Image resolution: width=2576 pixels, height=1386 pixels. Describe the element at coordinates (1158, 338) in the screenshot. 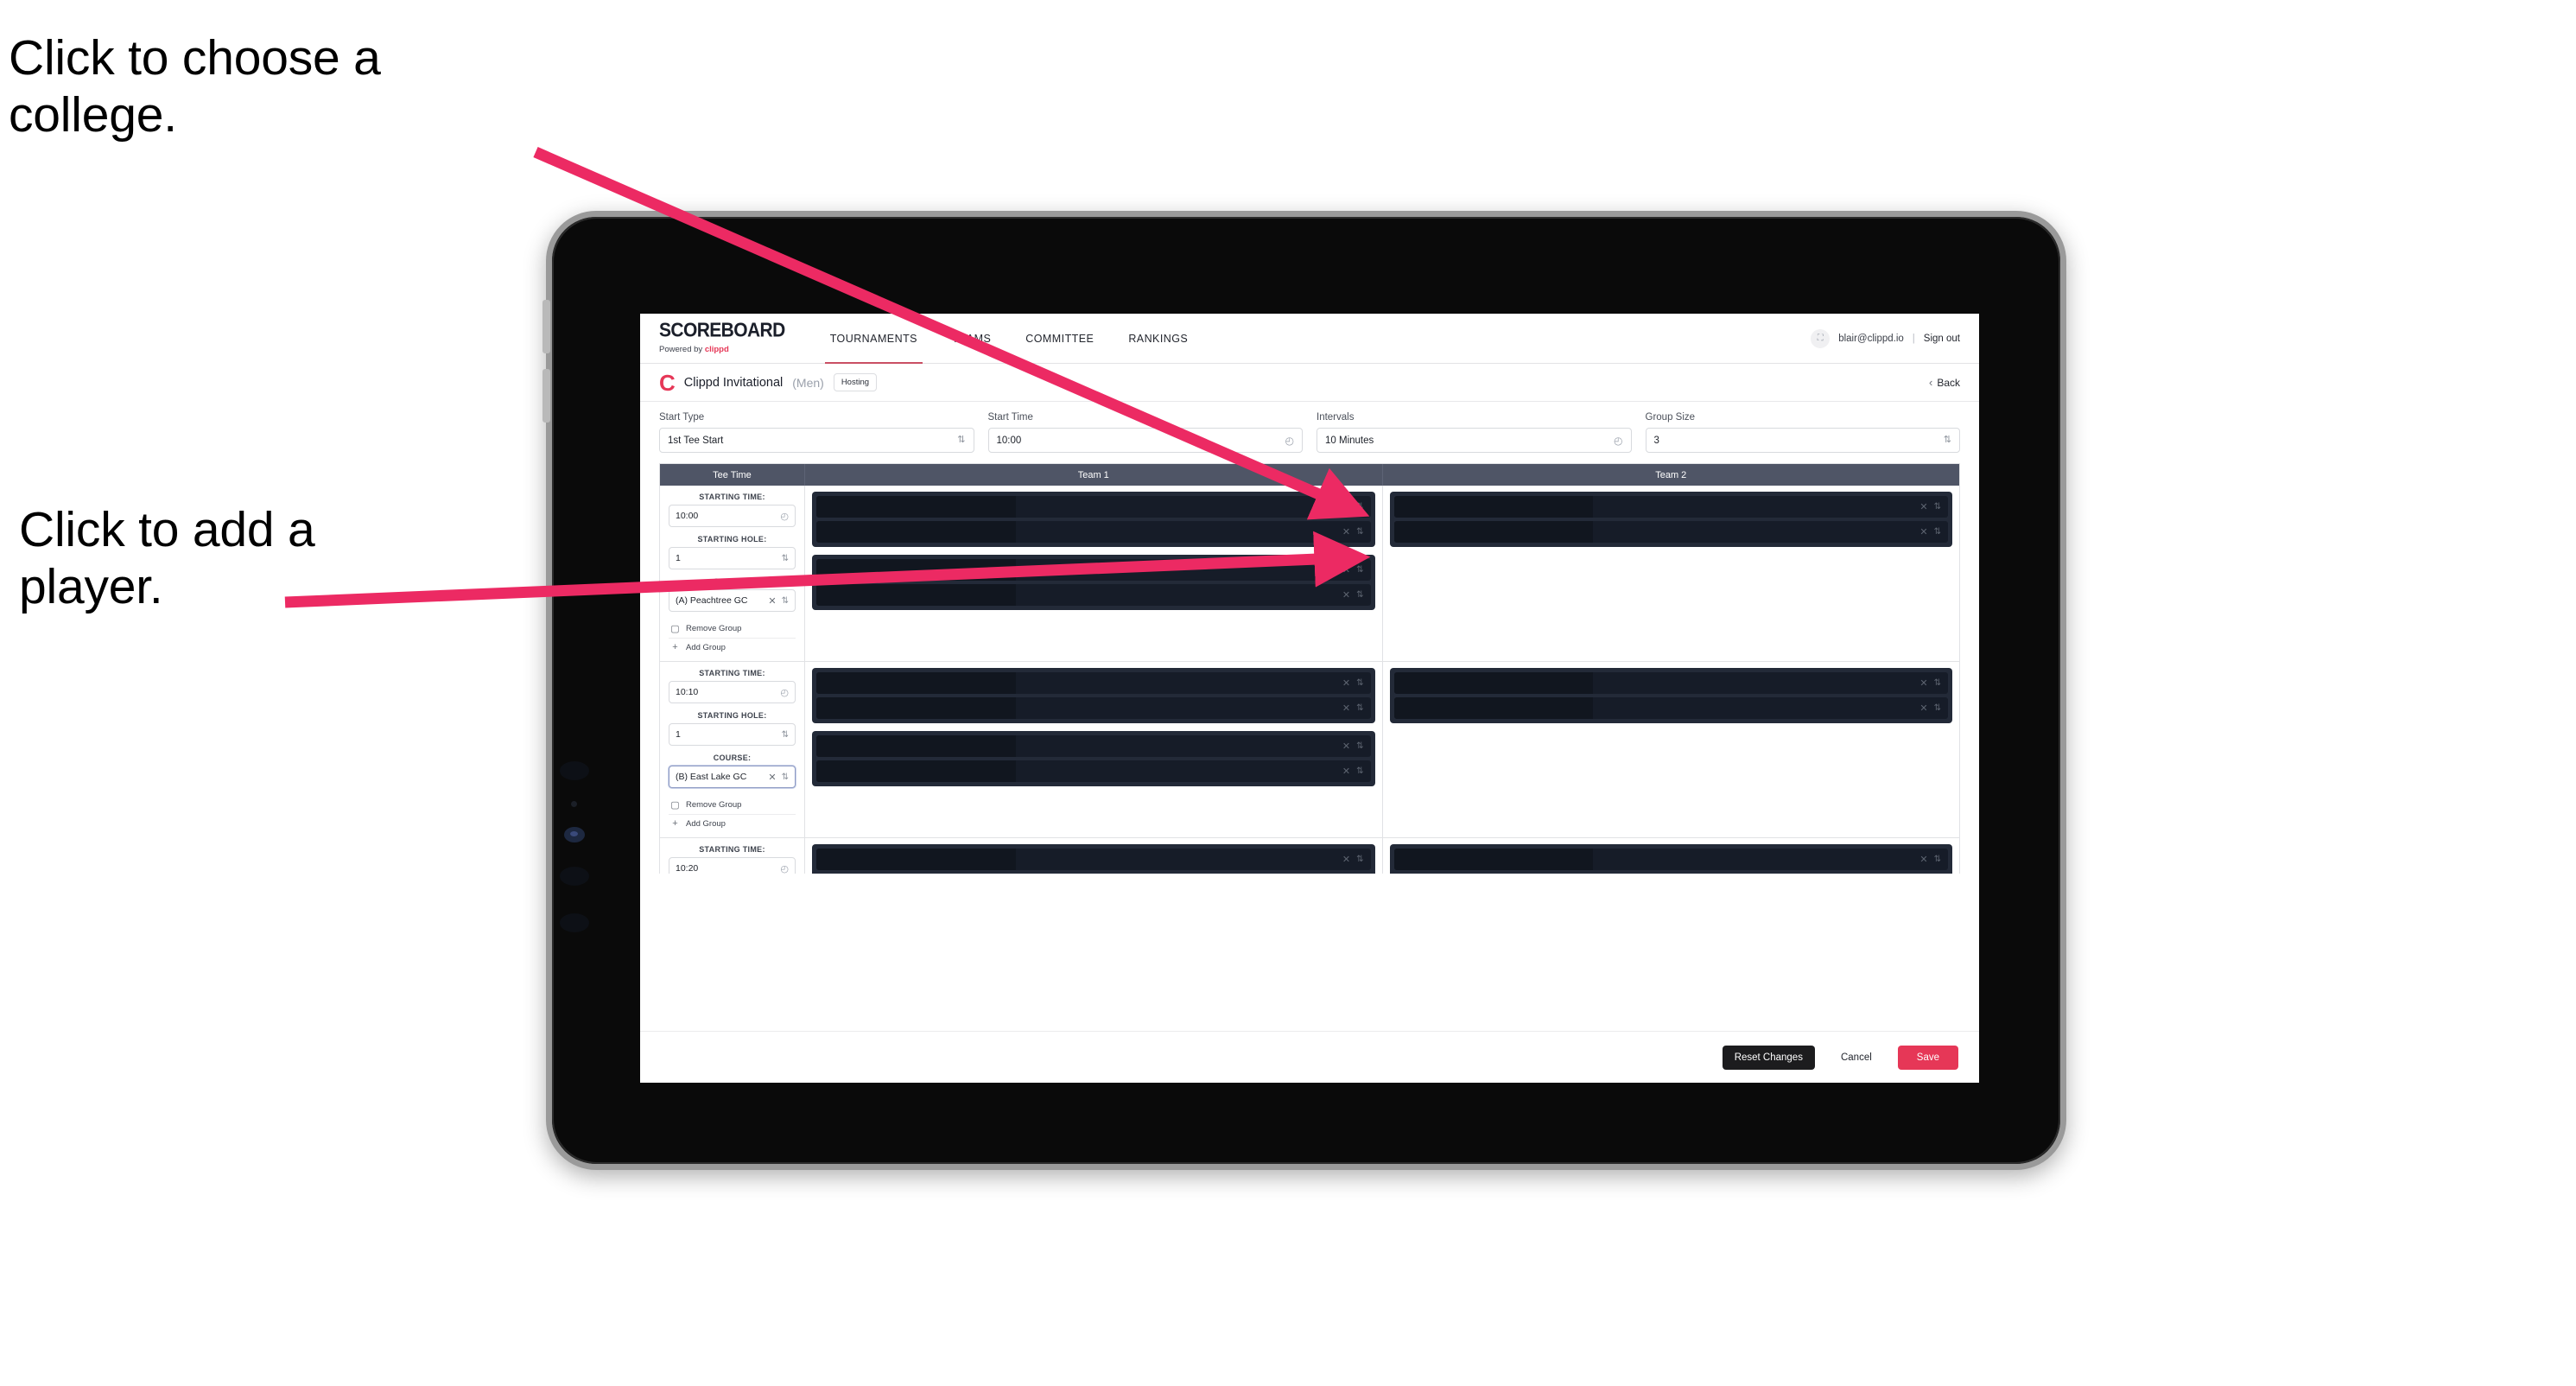

I see `nav-item-rankings: RANKINGS` at that location.